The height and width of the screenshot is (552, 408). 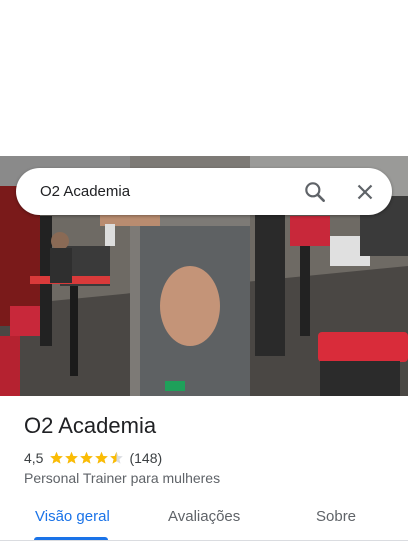 I want to click on tab-about: Sobre, so click(x=336, y=516).